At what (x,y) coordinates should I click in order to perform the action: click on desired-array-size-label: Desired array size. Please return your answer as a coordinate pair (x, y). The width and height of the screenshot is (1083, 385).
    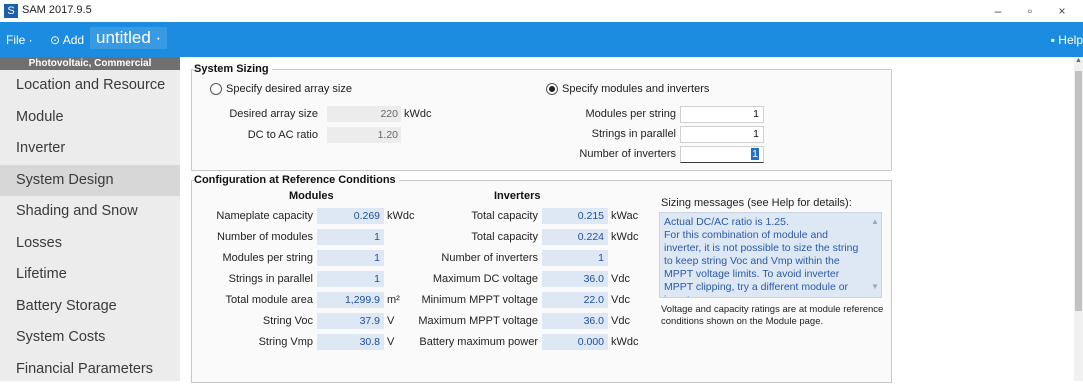
    Looking at the image, I should click on (268, 114).